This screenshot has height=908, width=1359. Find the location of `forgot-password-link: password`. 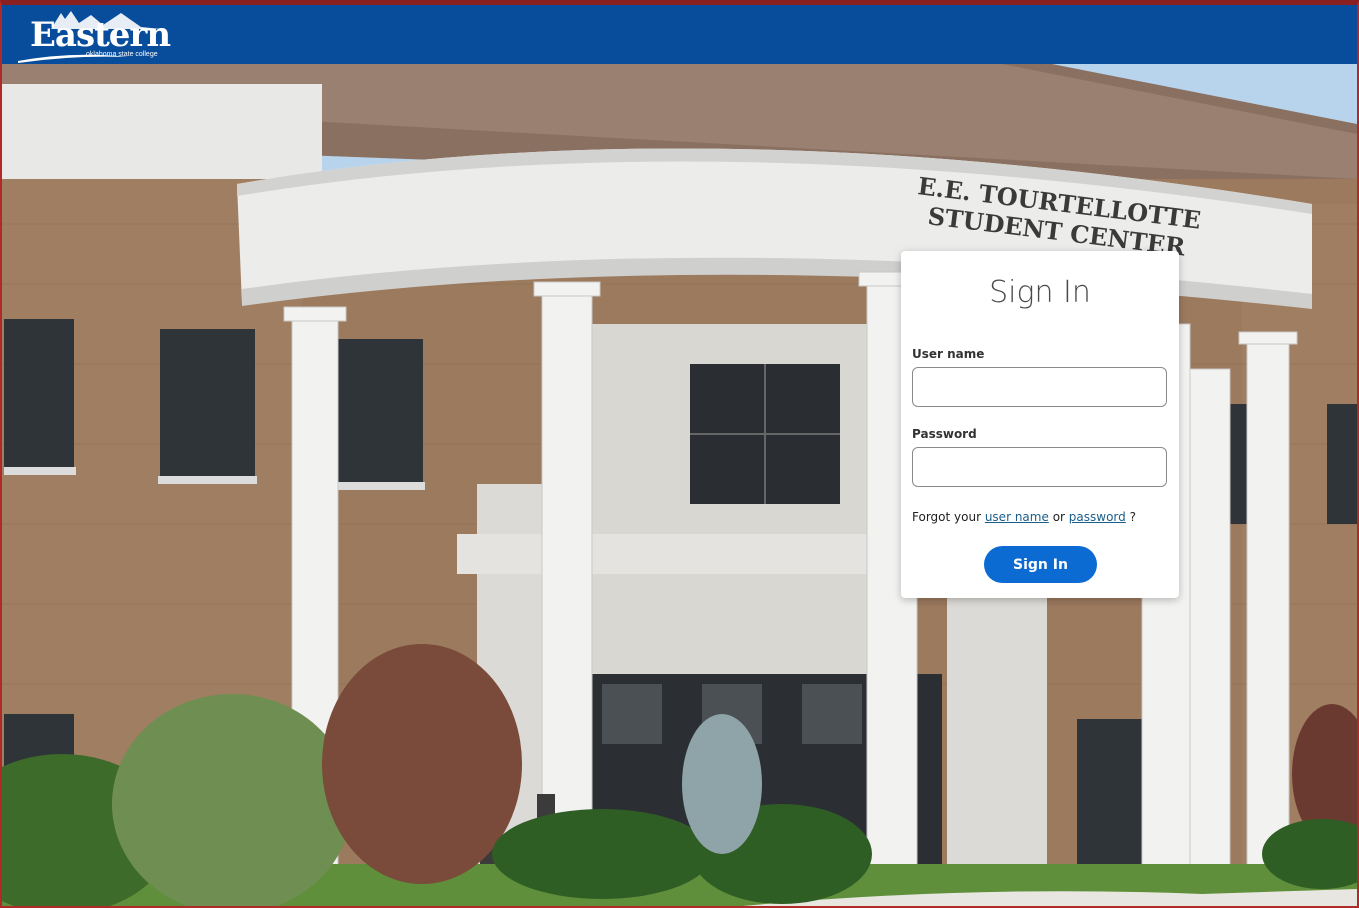

forgot-password-link: password is located at coordinates (1097, 517).